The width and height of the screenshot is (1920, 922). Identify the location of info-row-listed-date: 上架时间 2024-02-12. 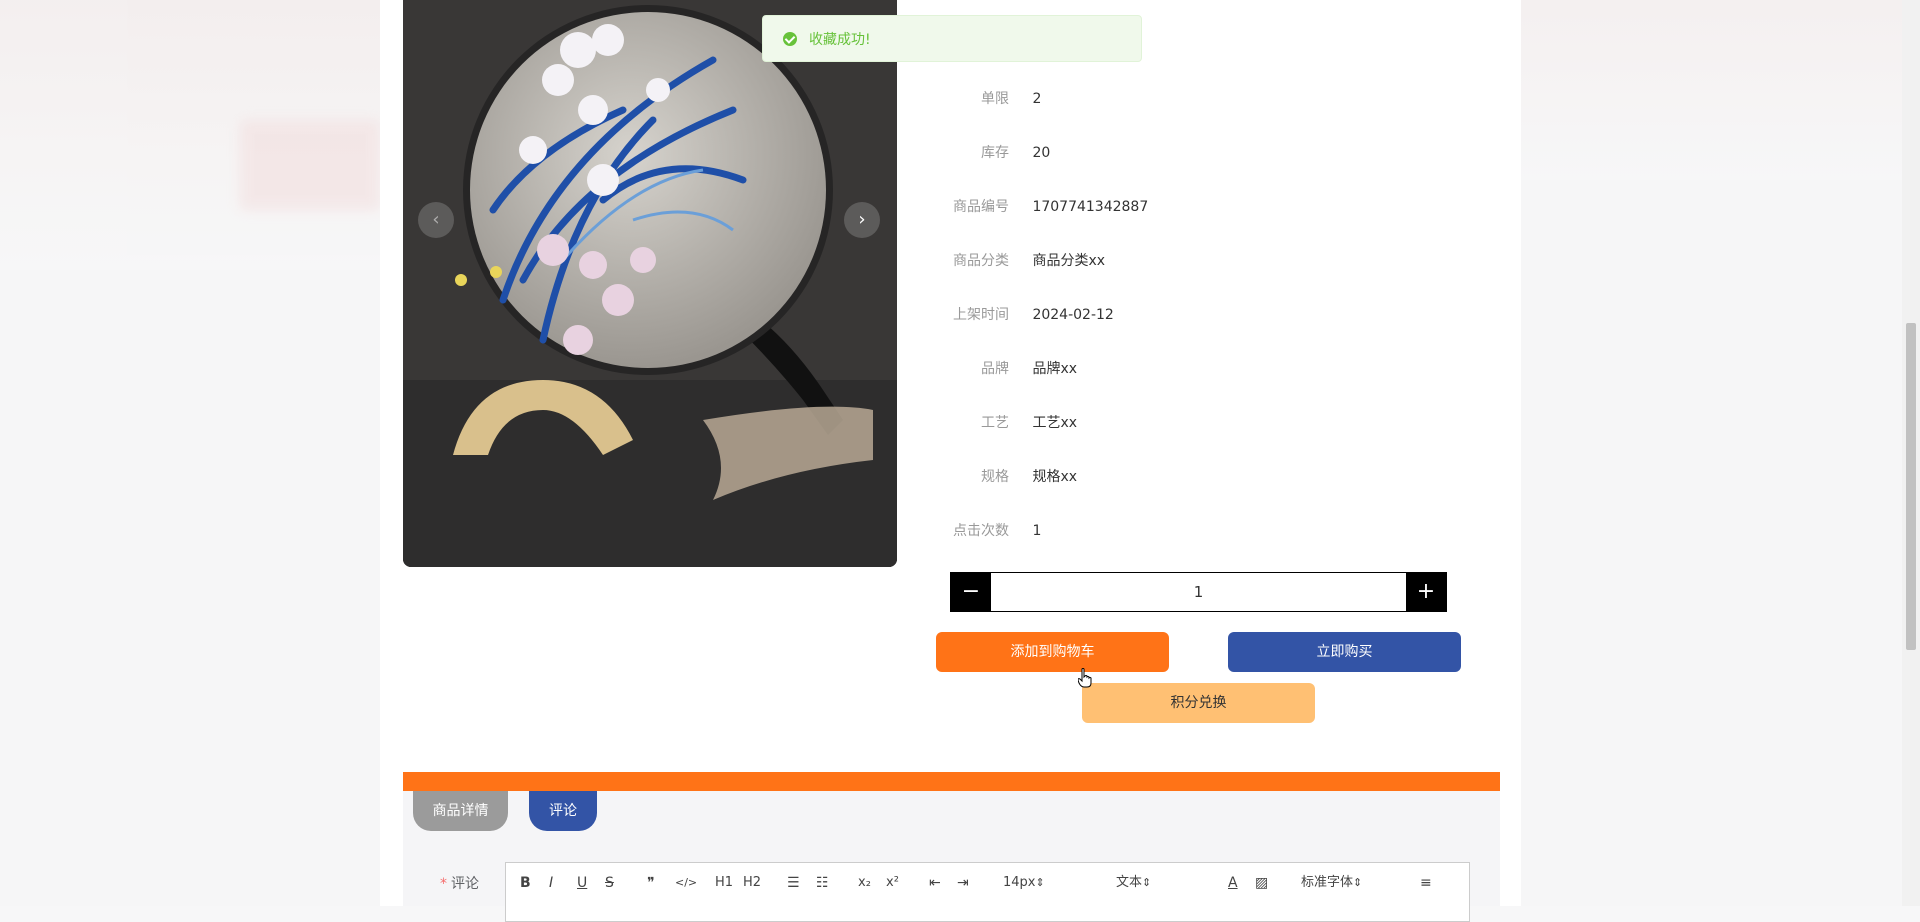
(1180, 314).